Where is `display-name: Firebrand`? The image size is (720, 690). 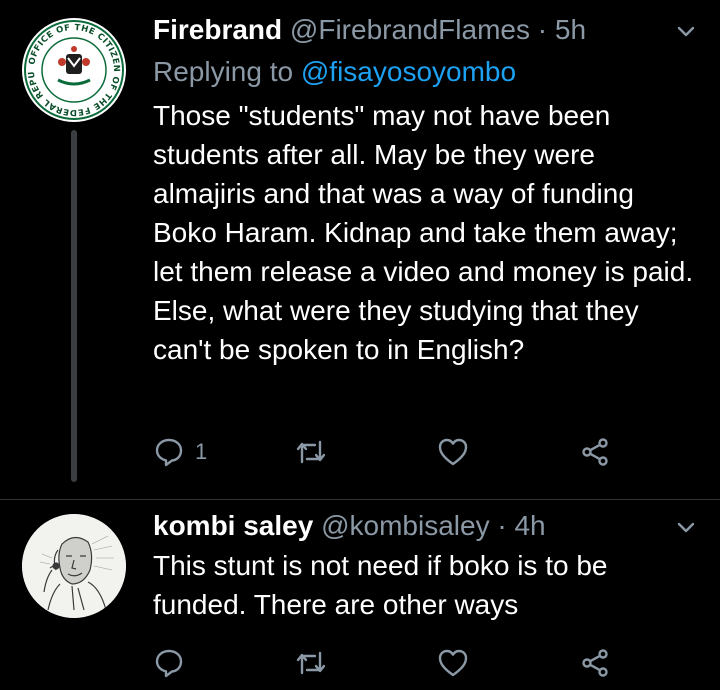 display-name: Firebrand is located at coordinates (217, 29).